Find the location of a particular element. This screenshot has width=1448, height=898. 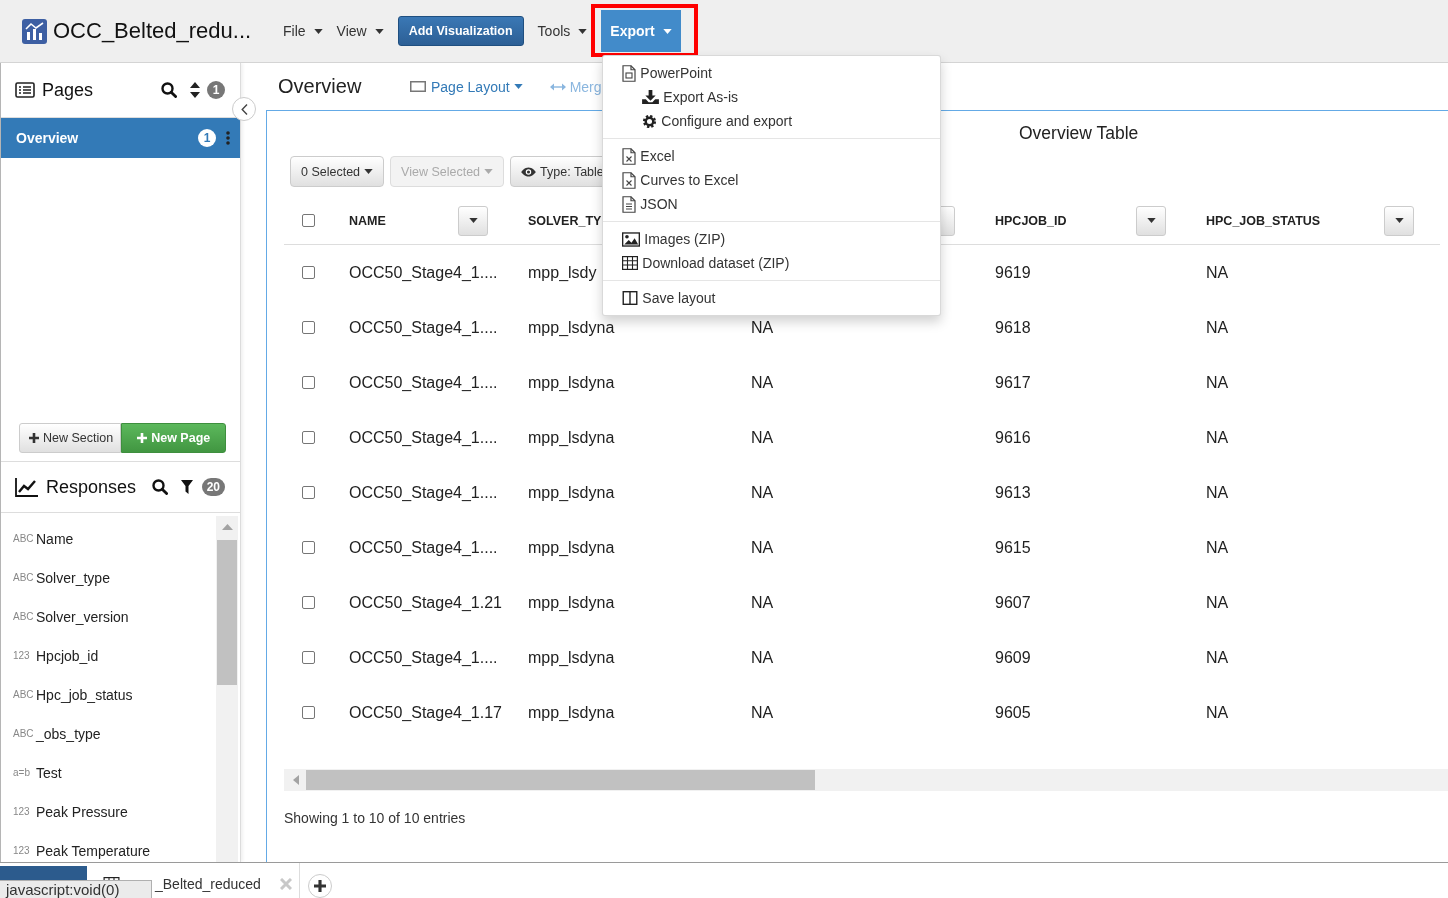

entries-info: Showing 1 to 10 of 10 entries is located at coordinates (375, 818).